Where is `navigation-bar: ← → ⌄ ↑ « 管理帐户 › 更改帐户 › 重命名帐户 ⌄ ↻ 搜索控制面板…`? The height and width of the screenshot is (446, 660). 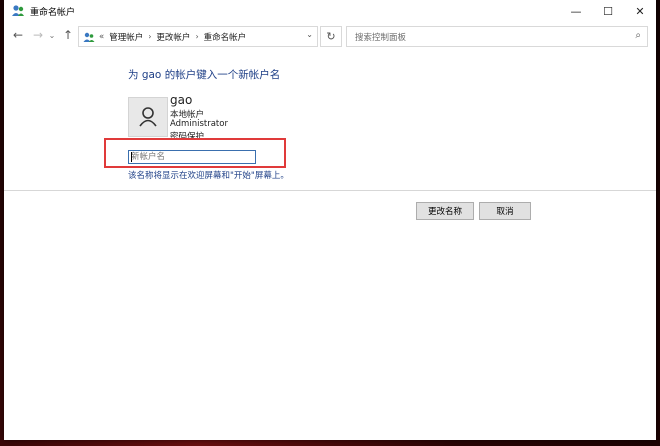
navigation-bar: ← → ⌄ ↑ « 管理帐户 › 更改帐户 › 重命名帐户 ⌄ ↻ 搜索控制面板… is located at coordinates (330, 36).